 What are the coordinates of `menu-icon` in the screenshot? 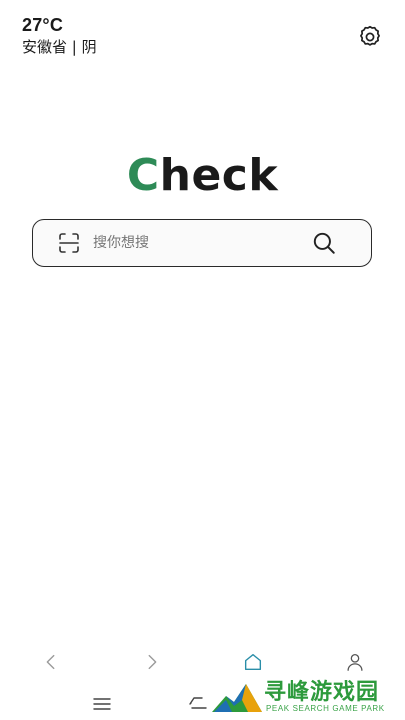 It's located at (102, 704).